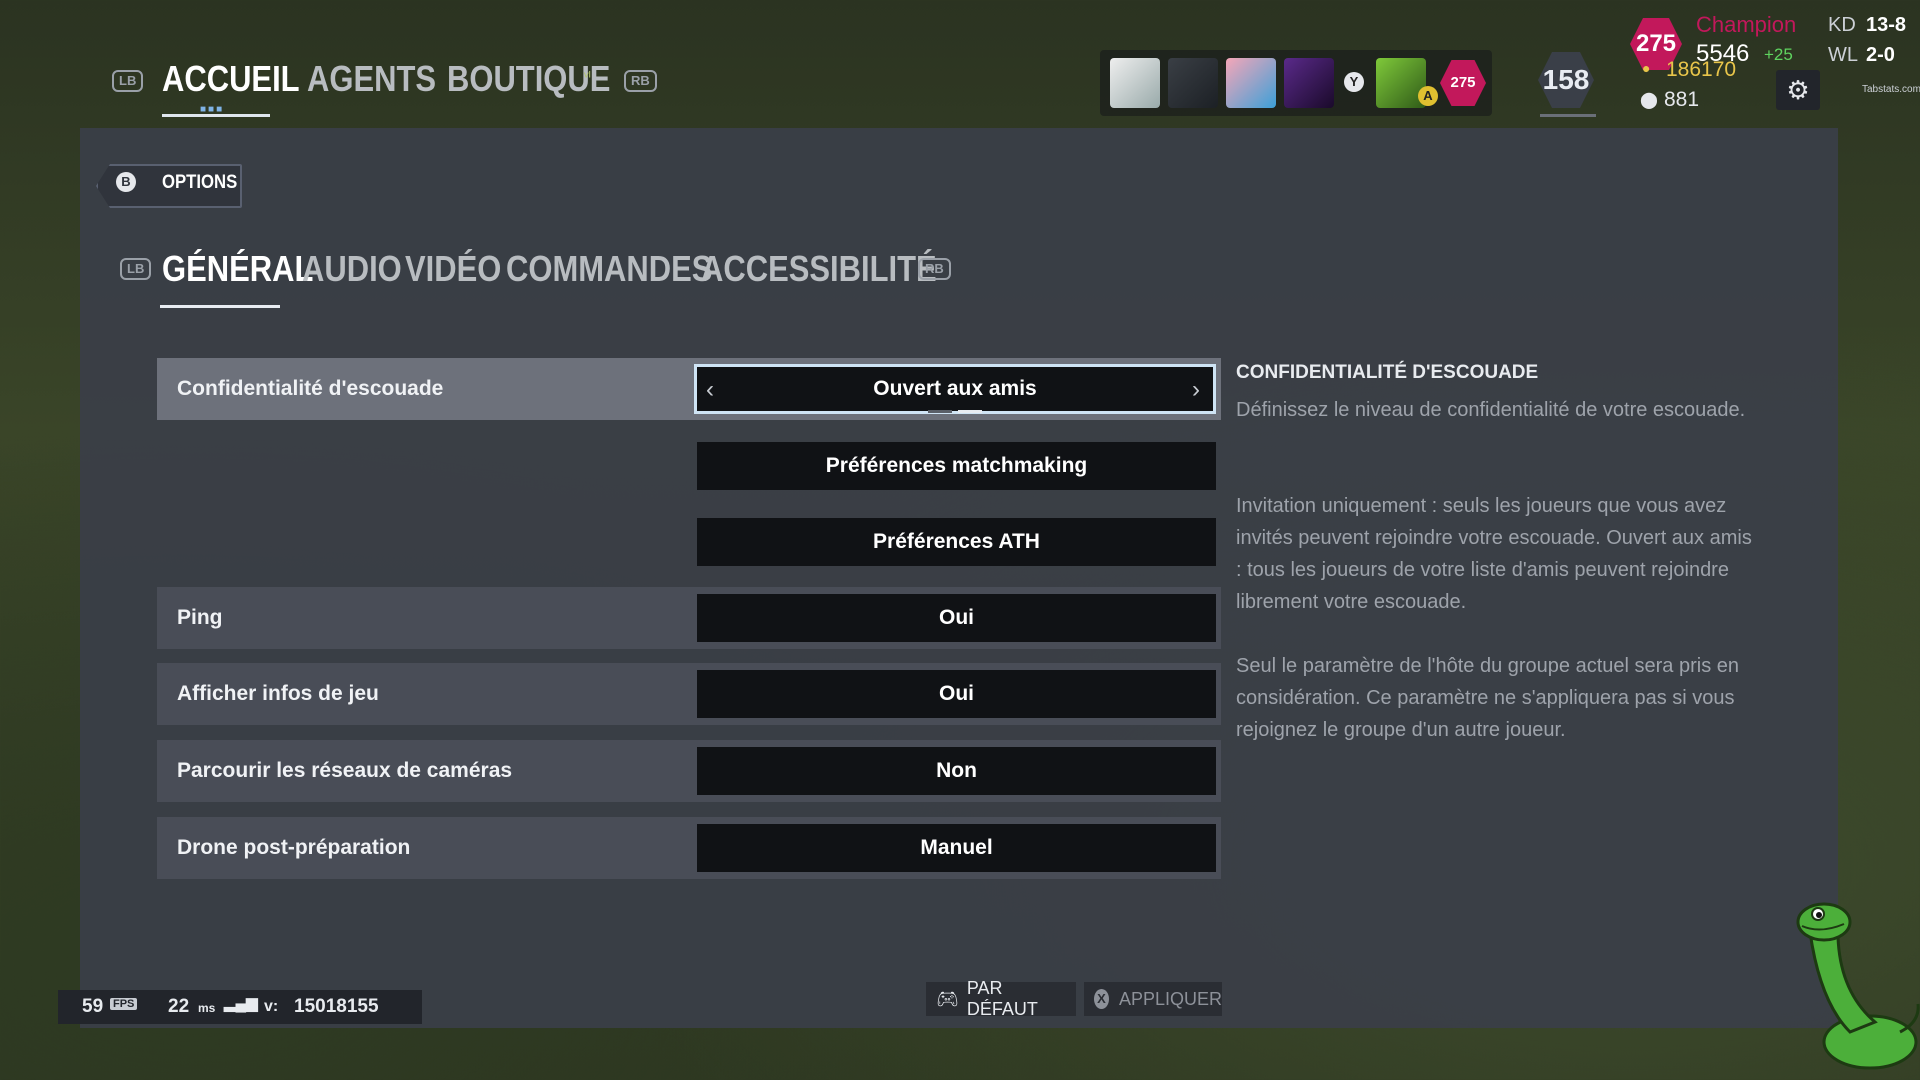 The width and height of the screenshot is (1920, 1080). I want to click on ping-selector: Oui, so click(956, 618).